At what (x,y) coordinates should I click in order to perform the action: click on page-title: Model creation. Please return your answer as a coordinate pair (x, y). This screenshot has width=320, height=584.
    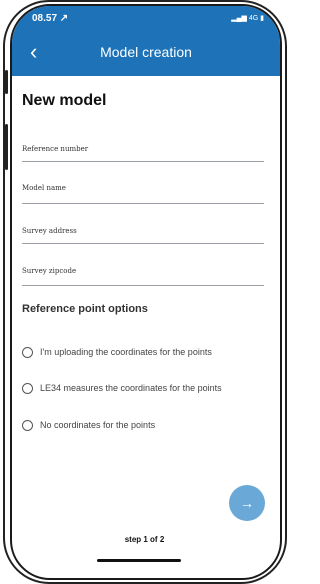
    Looking at the image, I should click on (146, 52).